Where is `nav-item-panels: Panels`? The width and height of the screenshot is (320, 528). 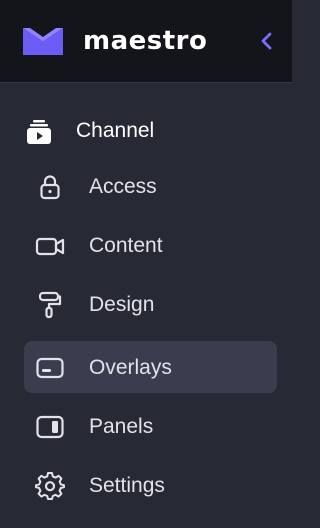 nav-item-panels: Panels is located at coordinates (150, 426).